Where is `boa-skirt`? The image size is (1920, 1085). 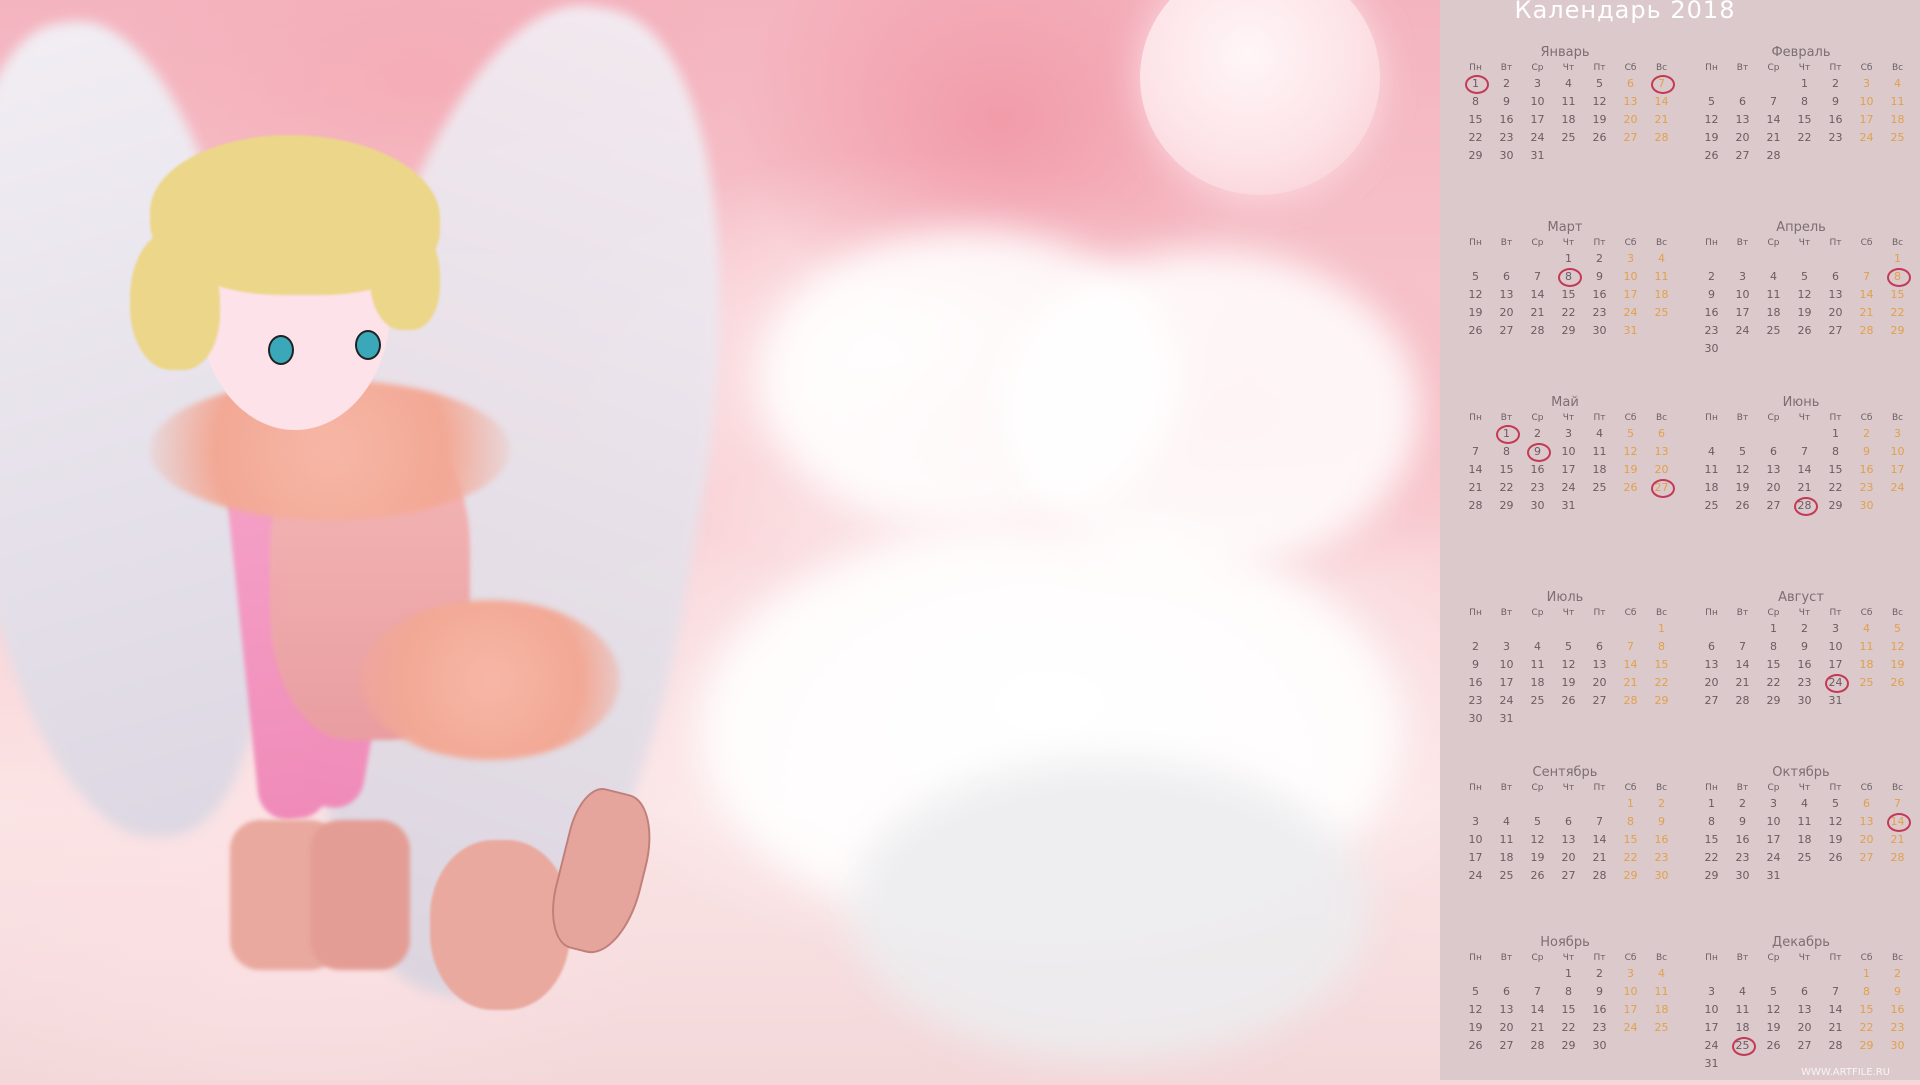
boa-skirt is located at coordinates (490, 680).